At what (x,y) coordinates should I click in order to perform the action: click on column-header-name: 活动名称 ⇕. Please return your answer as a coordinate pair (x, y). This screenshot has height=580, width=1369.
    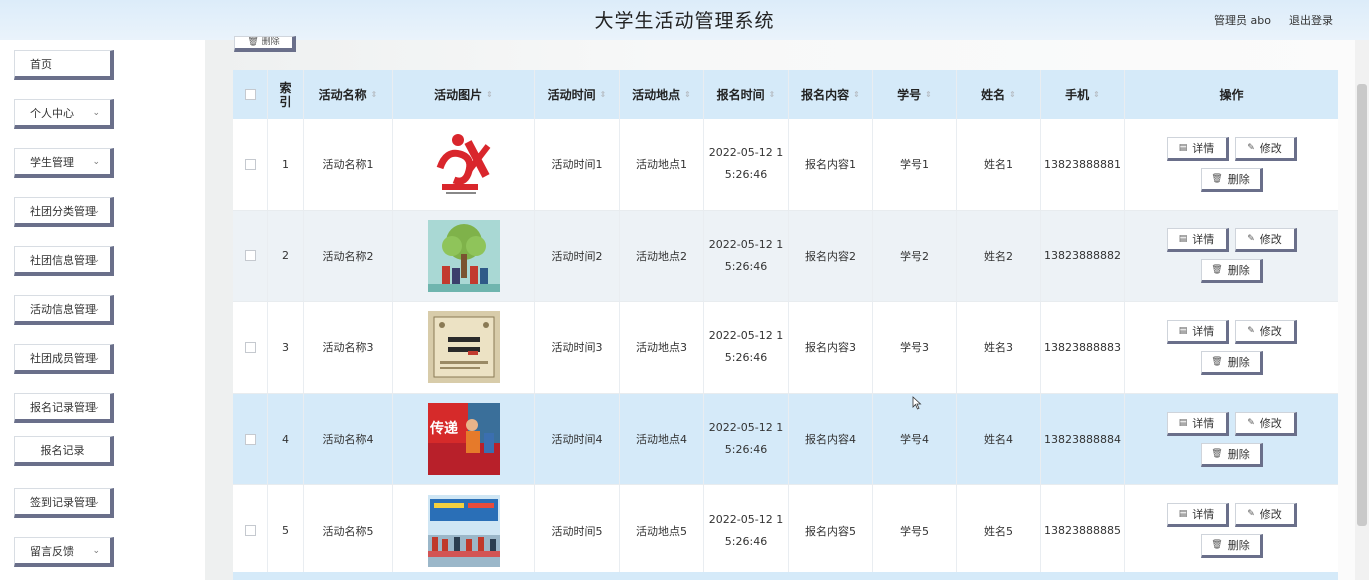
    Looking at the image, I should click on (348, 94).